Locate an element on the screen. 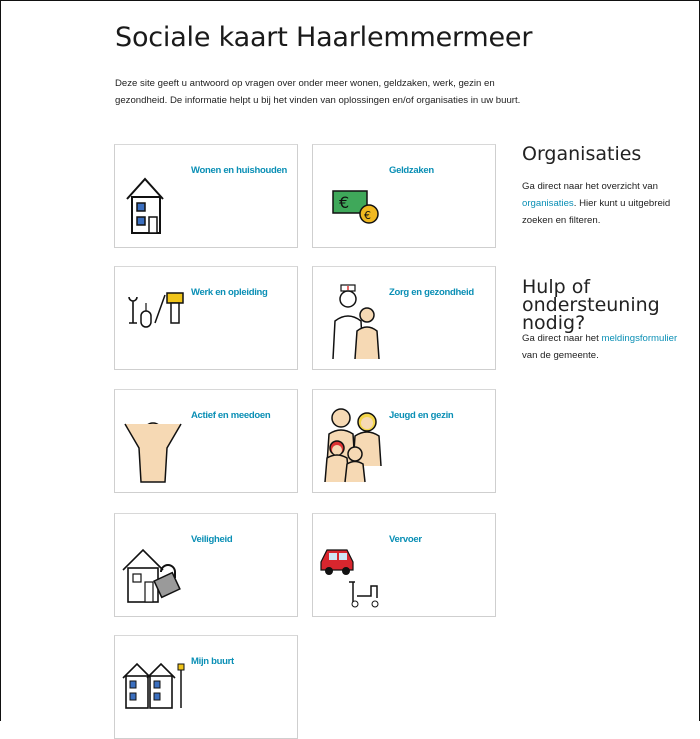  neighbourhood-icon is located at coordinates (153, 685).